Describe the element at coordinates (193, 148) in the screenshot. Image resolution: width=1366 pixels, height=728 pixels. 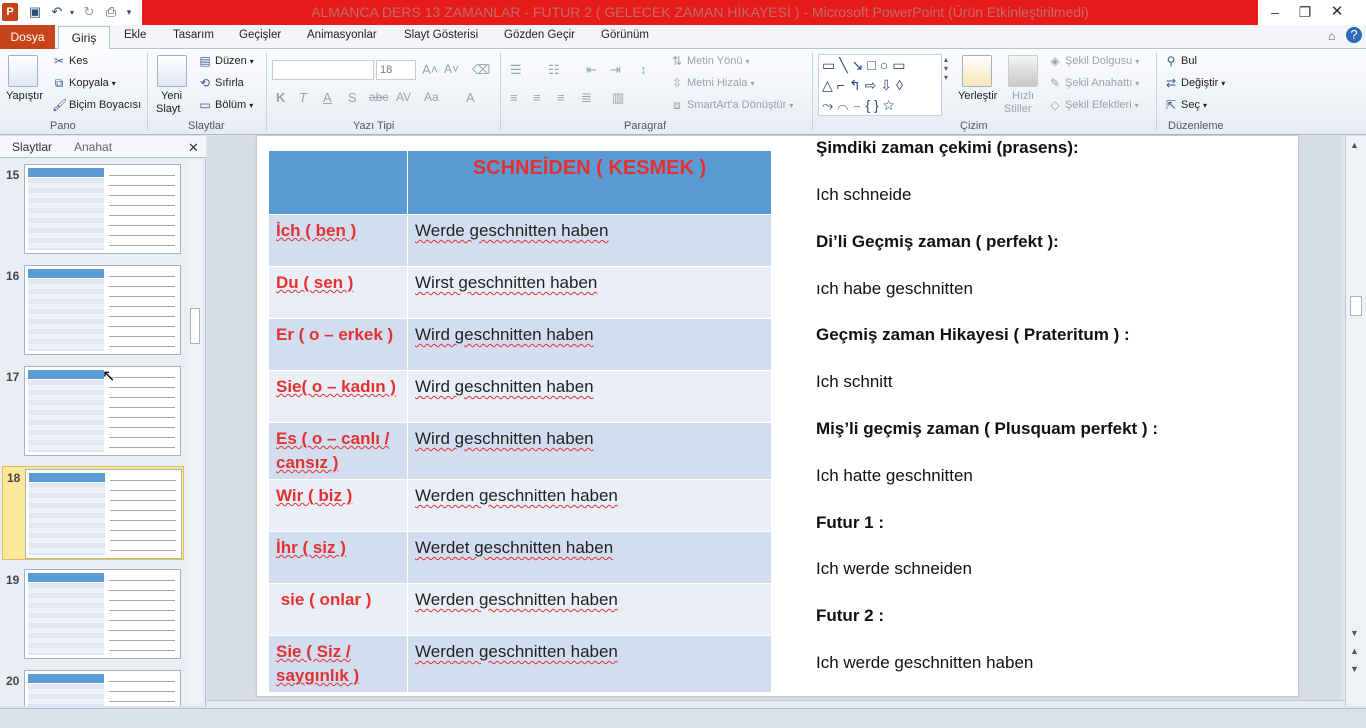
I see `close-pane-icon: ✕` at that location.